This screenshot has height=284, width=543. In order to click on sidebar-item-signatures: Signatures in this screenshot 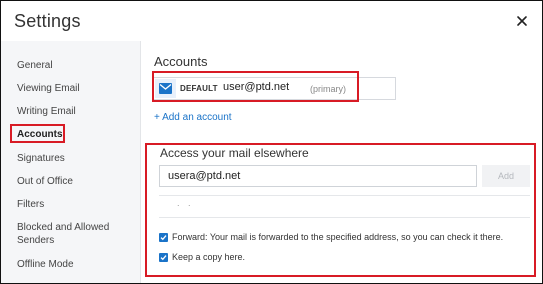, I will do `click(41, 158)`.